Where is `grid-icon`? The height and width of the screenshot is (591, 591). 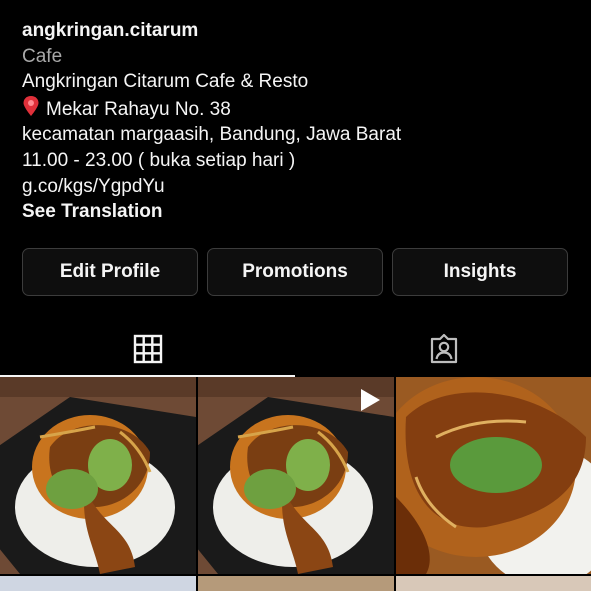
grid-icon is located at coordinates (147, 349).